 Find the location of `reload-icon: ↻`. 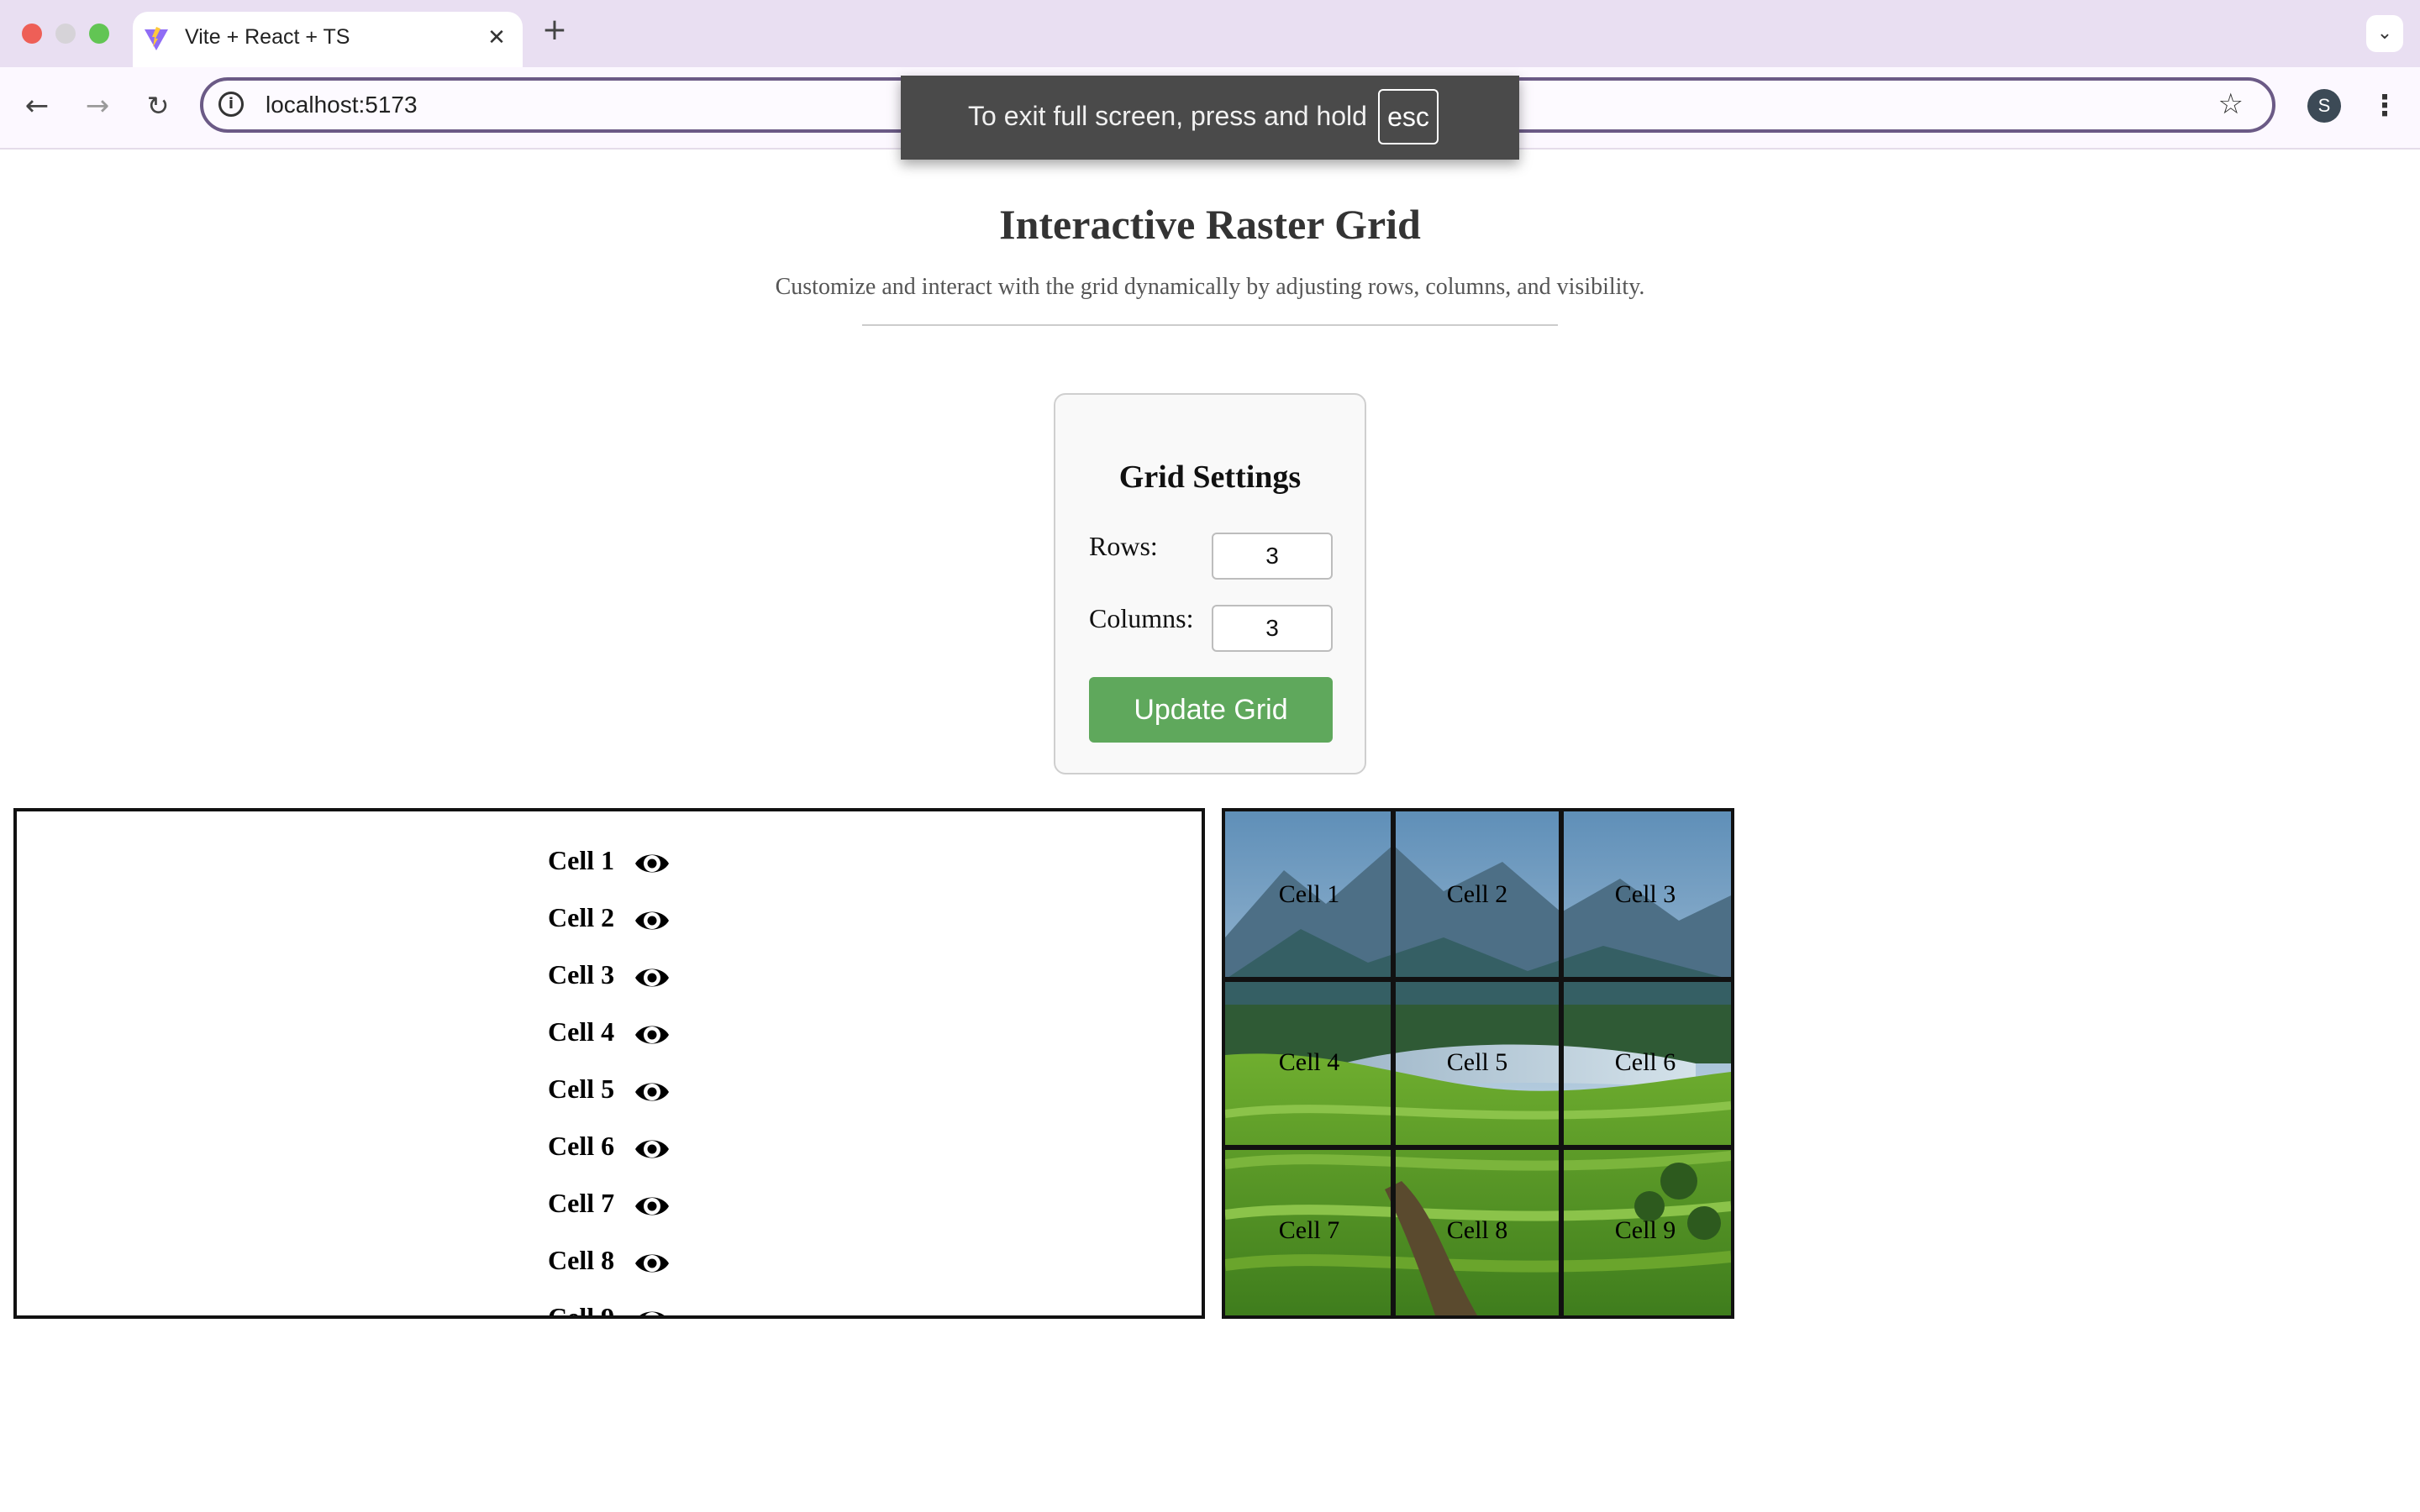

reload-icon: ↻ is located at coordinates (158, 106).